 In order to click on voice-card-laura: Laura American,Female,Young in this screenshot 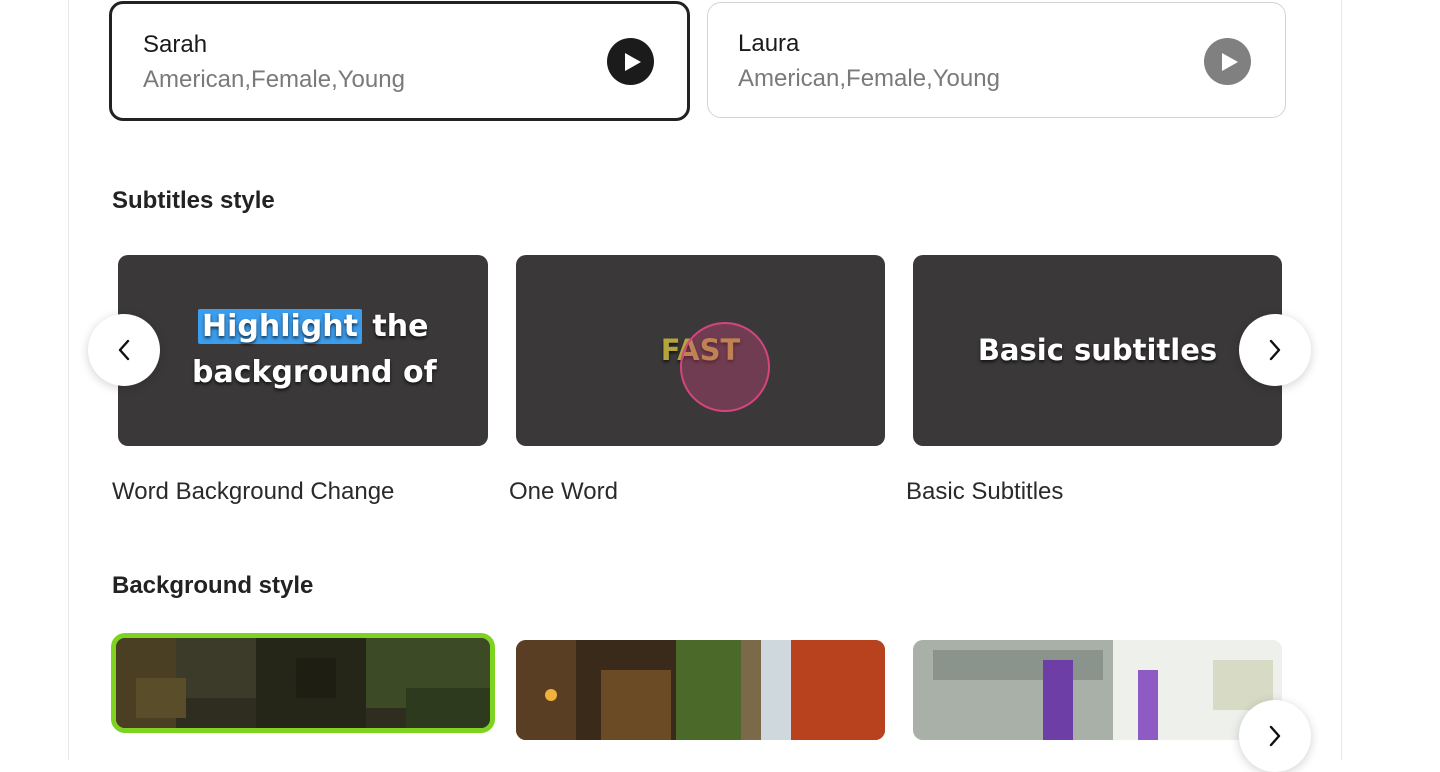, I will do `click(996, 60)`.